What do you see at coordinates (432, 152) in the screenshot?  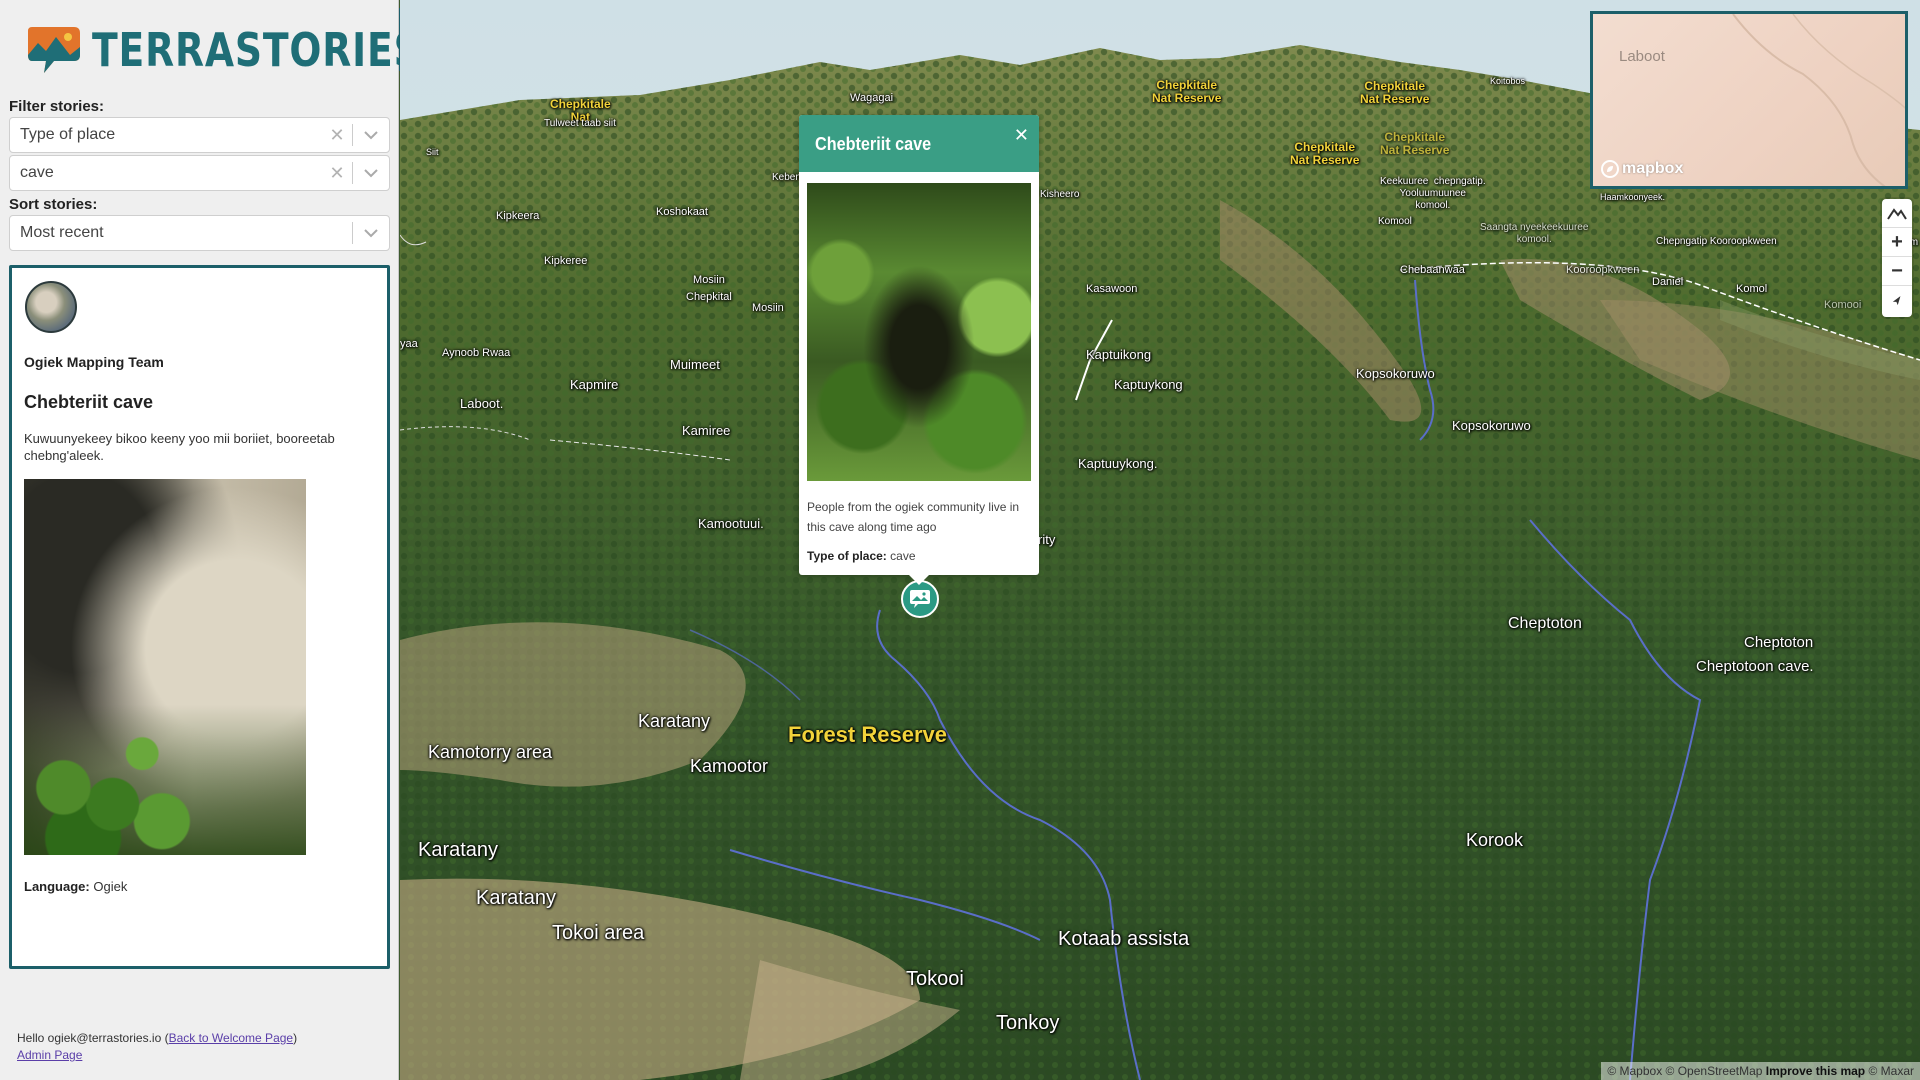 I see `map-label: Siit` at bounding box center [432, 152].